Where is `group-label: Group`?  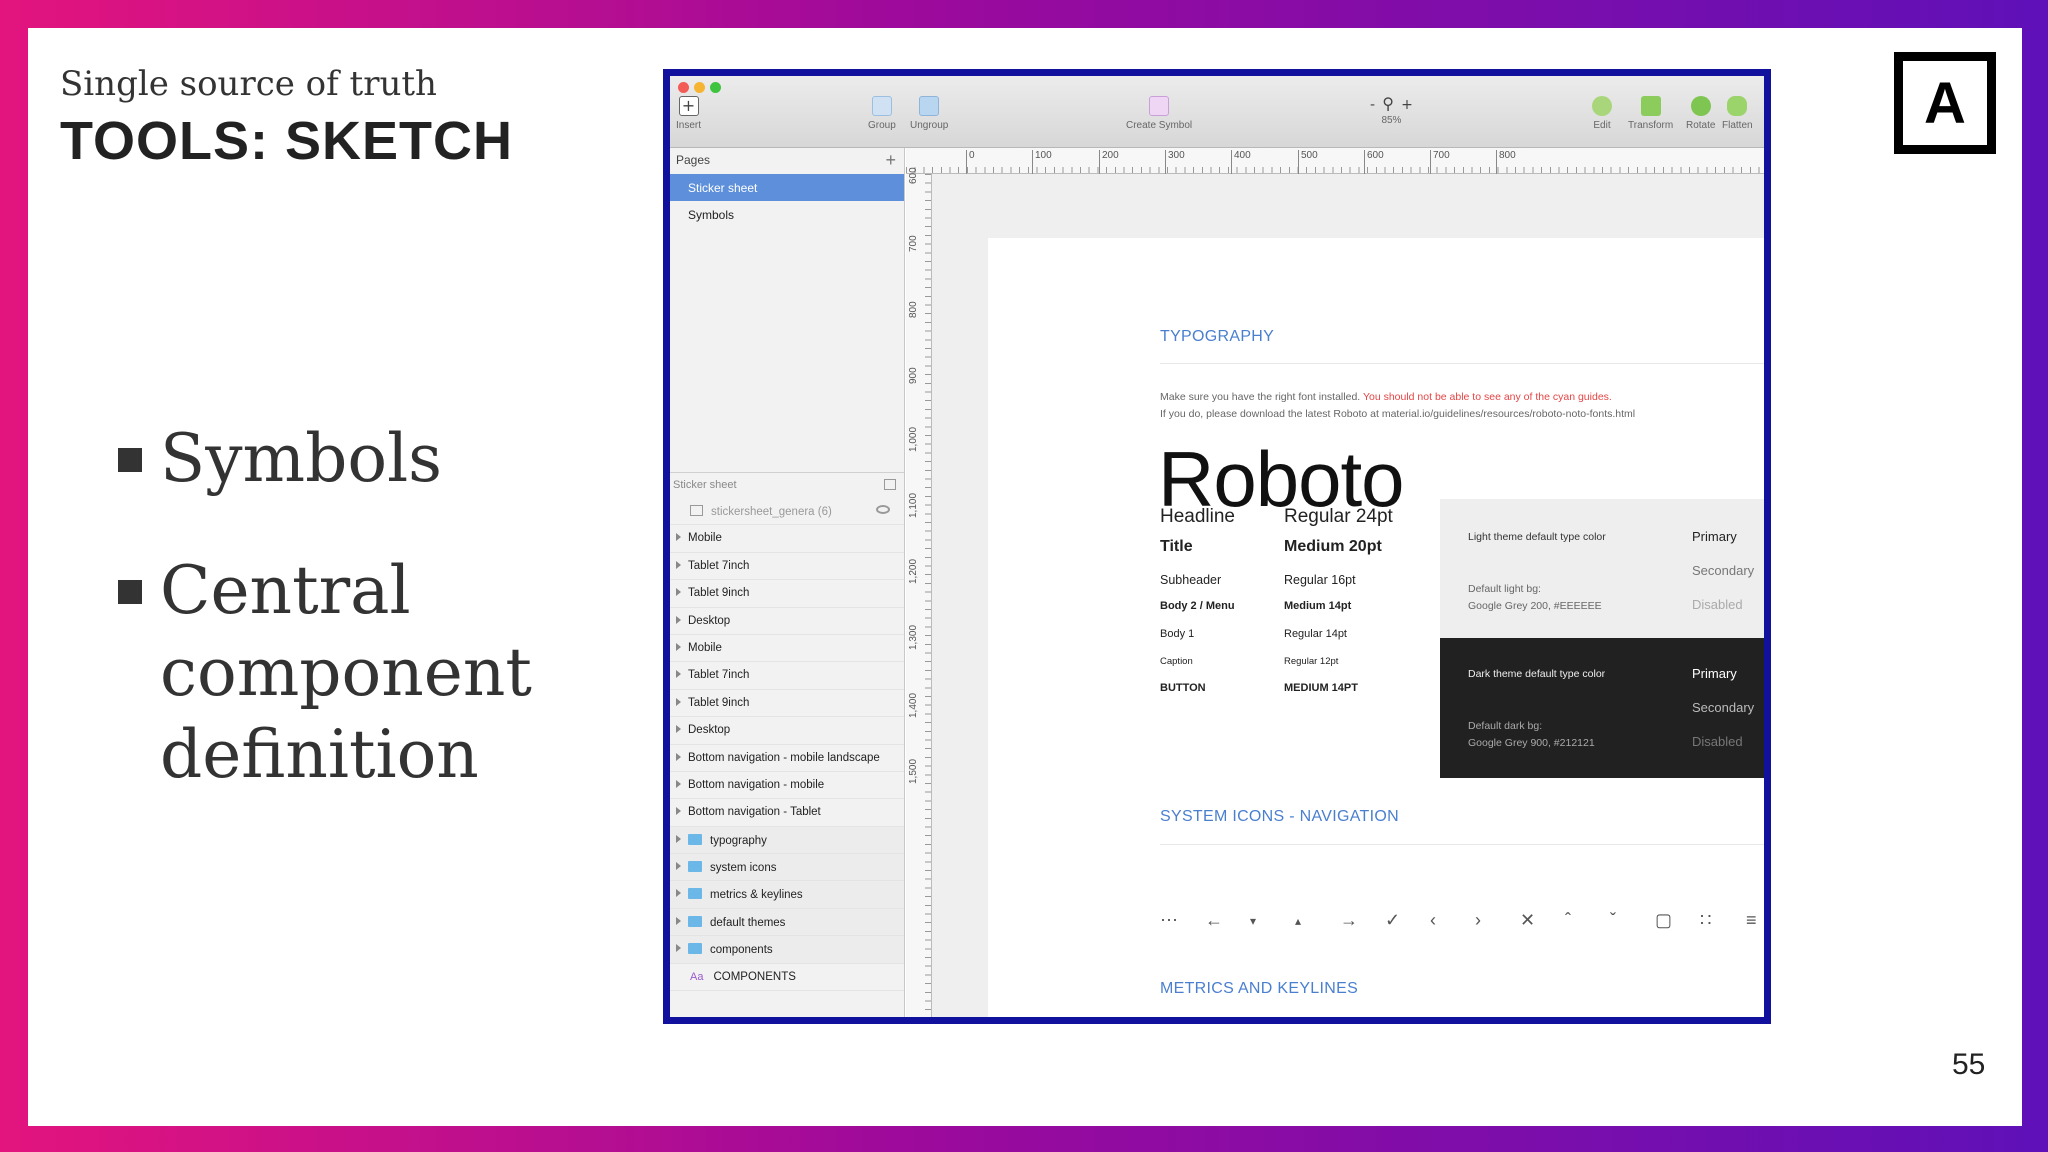
group-label: Group is located at coordinates (882, 125).